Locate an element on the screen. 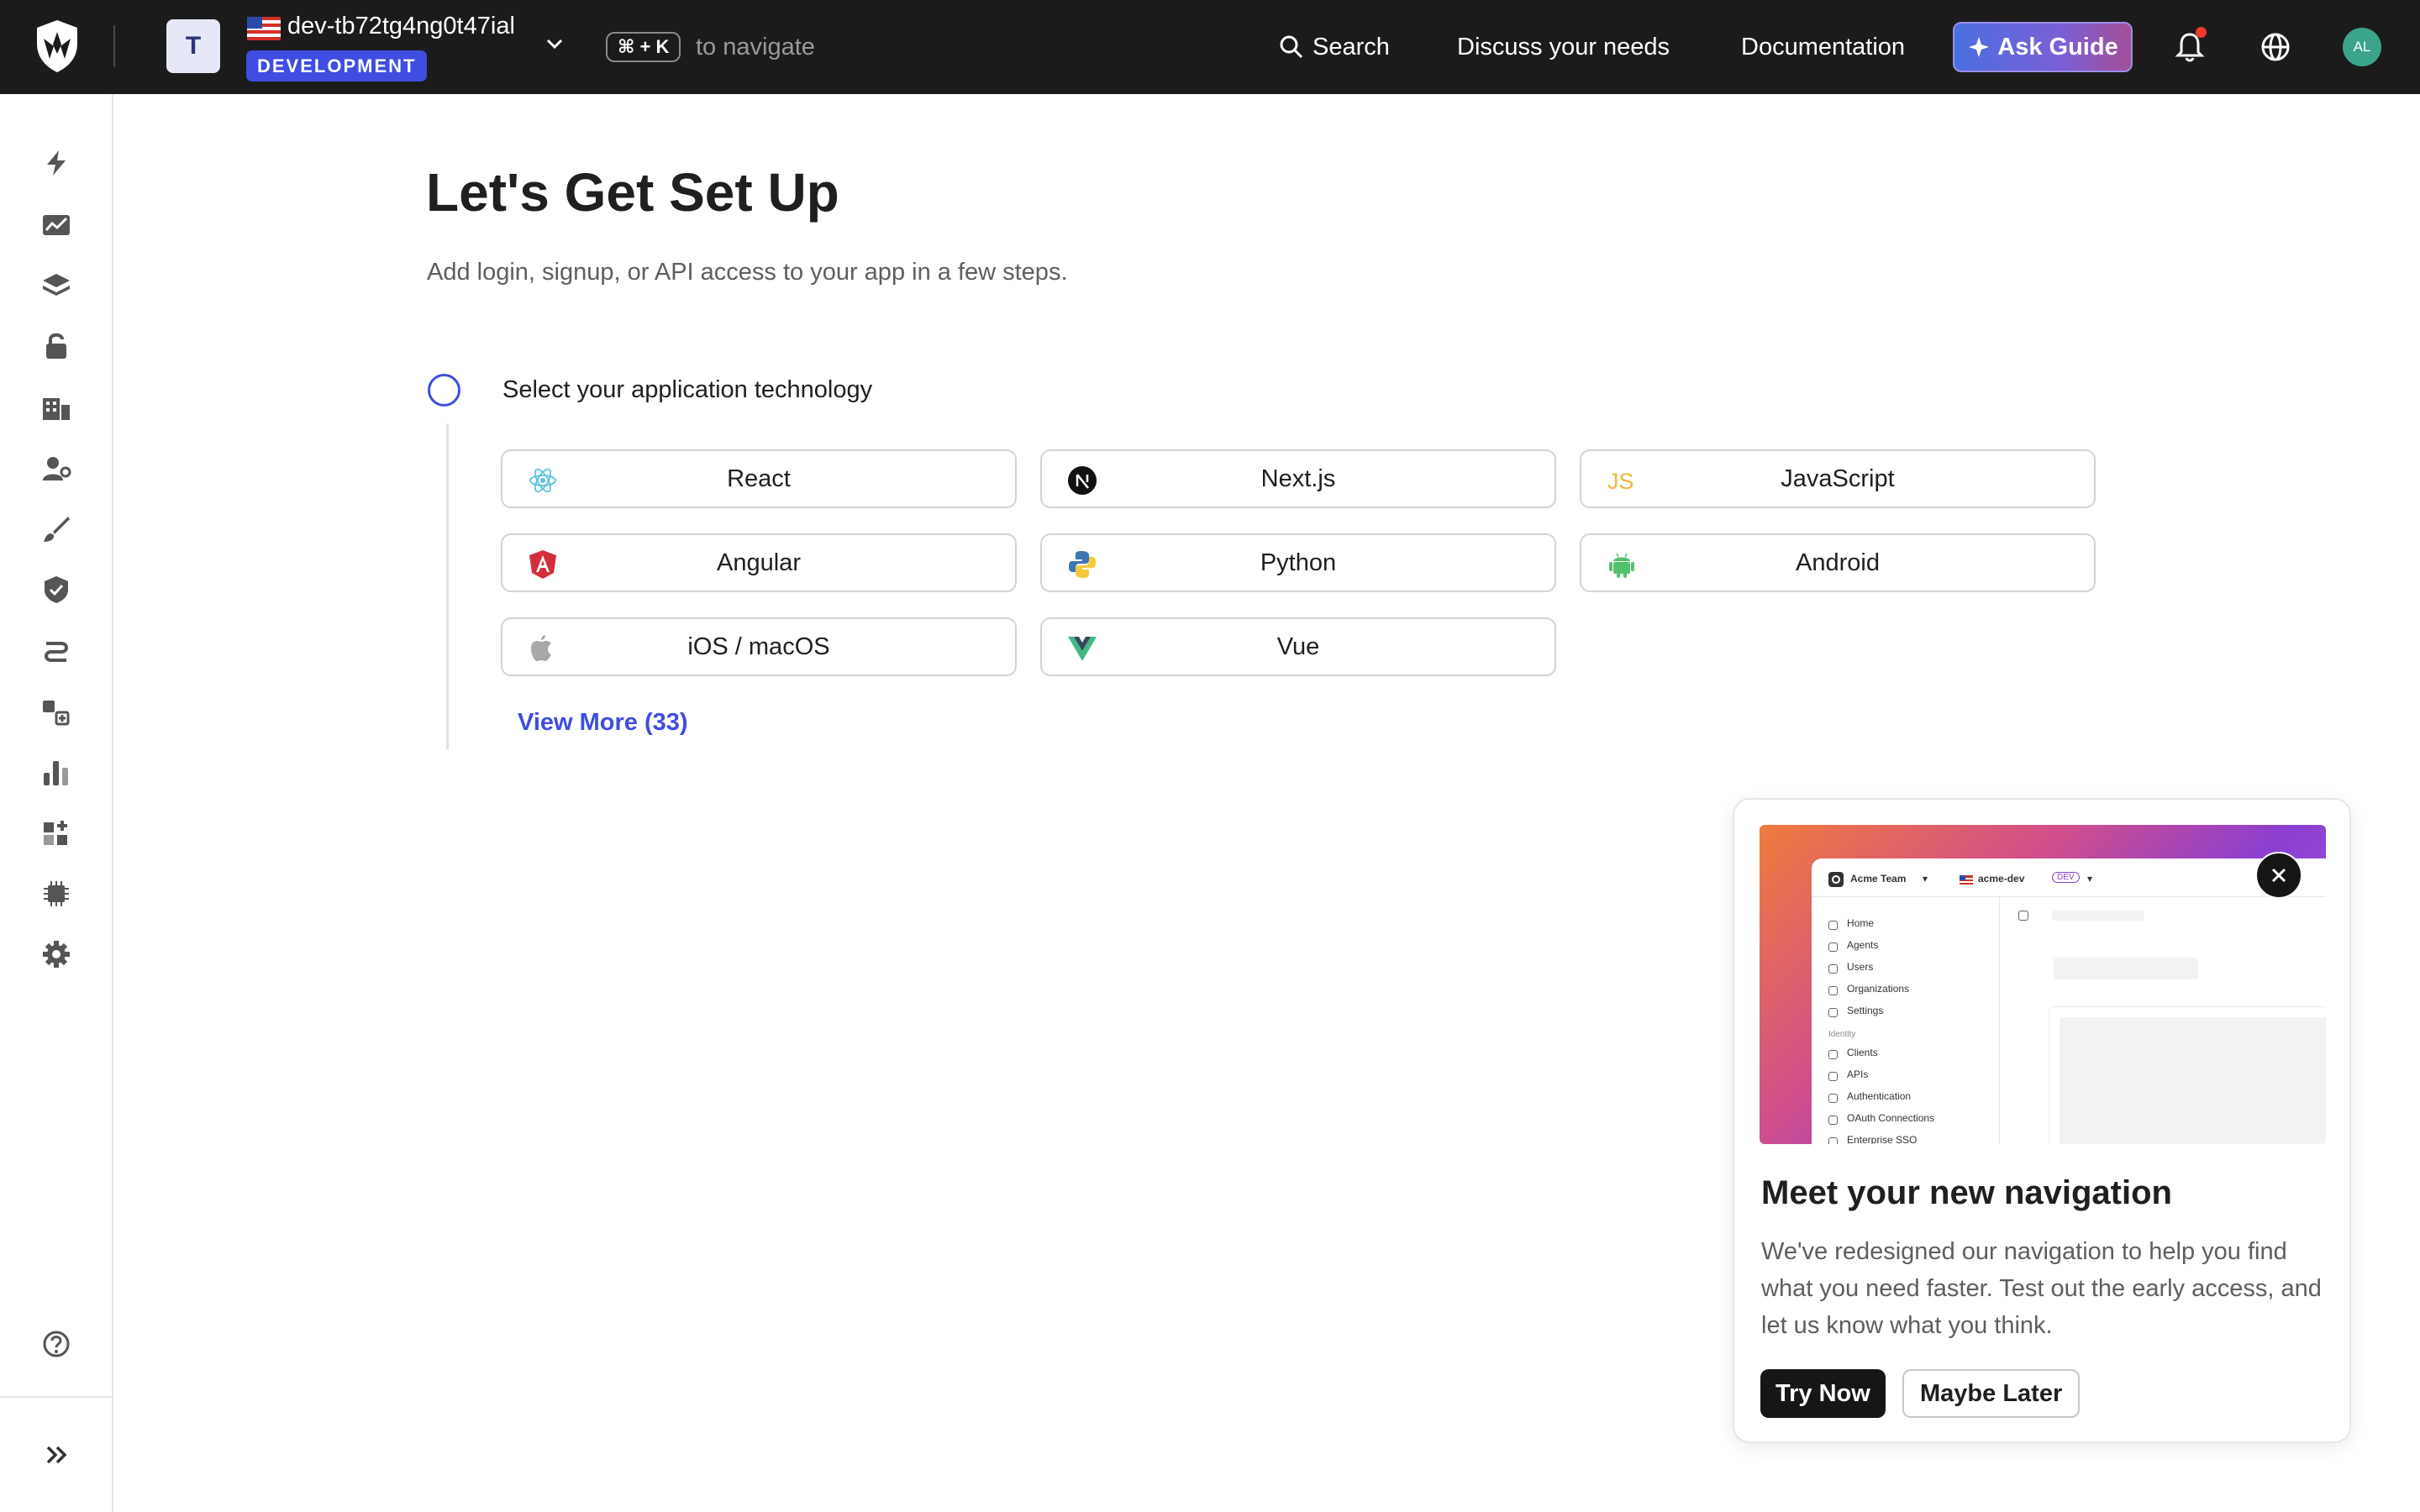 The height and width of the screenshot is (1512, 2420). activity-chart-icon is located at coordinates (56, 225).